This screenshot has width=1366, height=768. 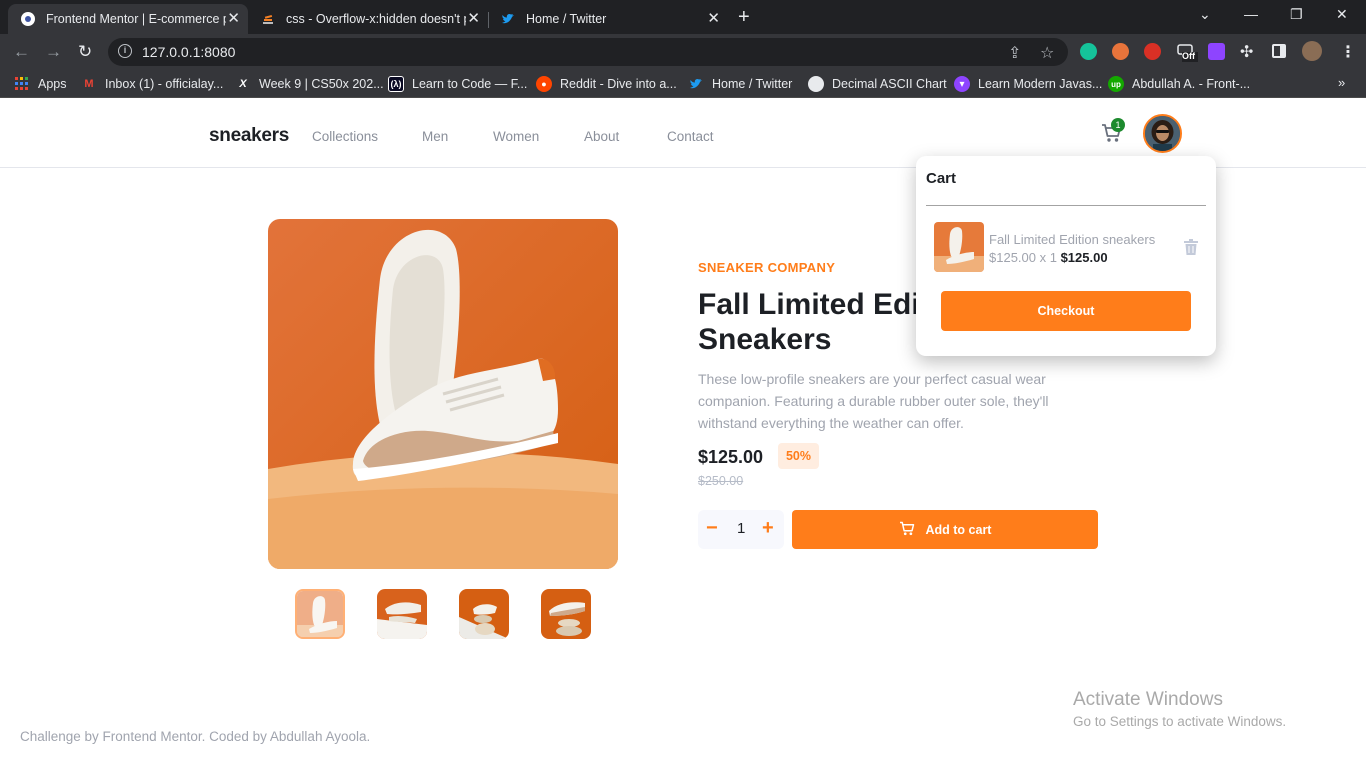 I want to click on site-info-icon: i, so click(x=125, y=51).